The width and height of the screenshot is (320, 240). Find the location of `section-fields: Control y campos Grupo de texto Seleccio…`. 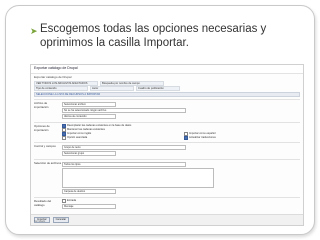

section-fields: Control y campos Grupo de texto Seleccio… is located at coordinates (167, 149).